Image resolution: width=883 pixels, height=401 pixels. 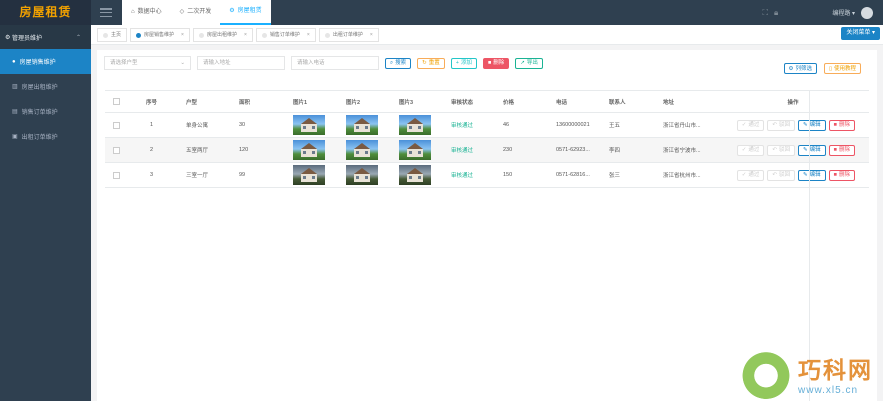 I want to click on address-input: 请输入地址, so click(x=241, y=63).